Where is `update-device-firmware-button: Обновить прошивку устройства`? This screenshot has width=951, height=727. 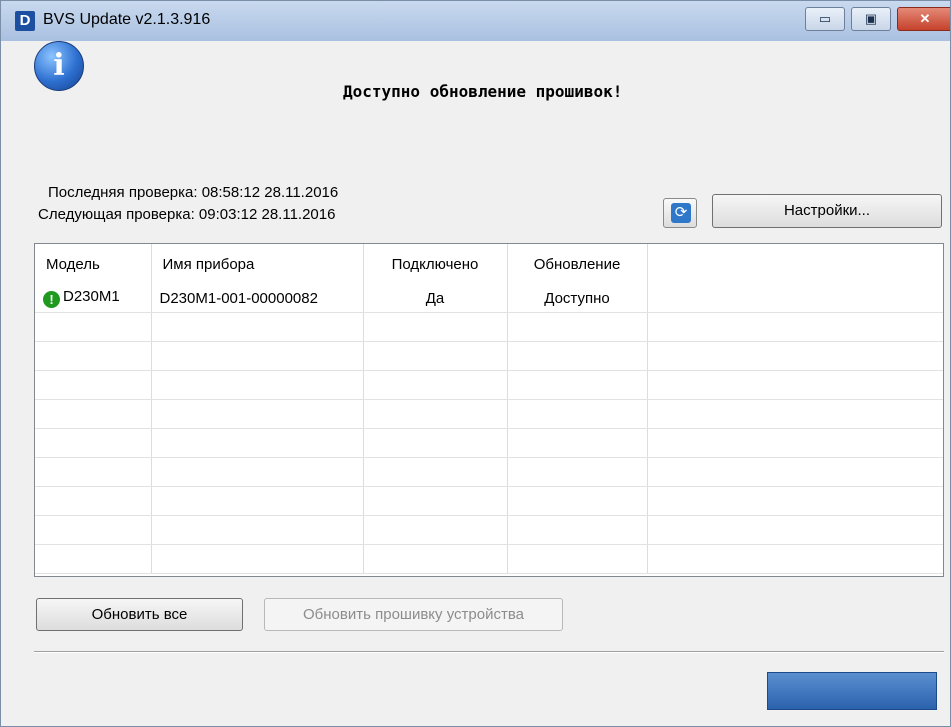
update-device-firmware-button: Обновить прошивку устройства is located at coordinates (413, 614).